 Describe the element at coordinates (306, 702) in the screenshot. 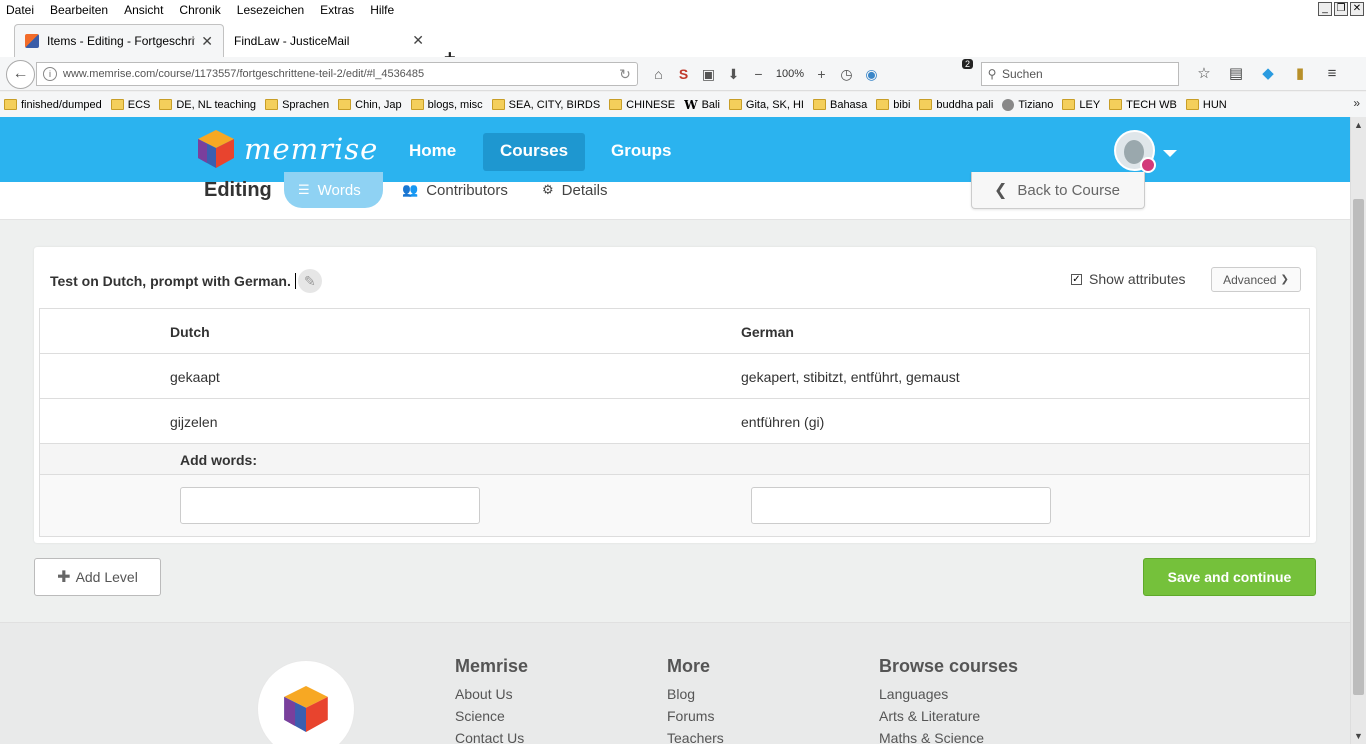

I see `footer-logo` at that location.